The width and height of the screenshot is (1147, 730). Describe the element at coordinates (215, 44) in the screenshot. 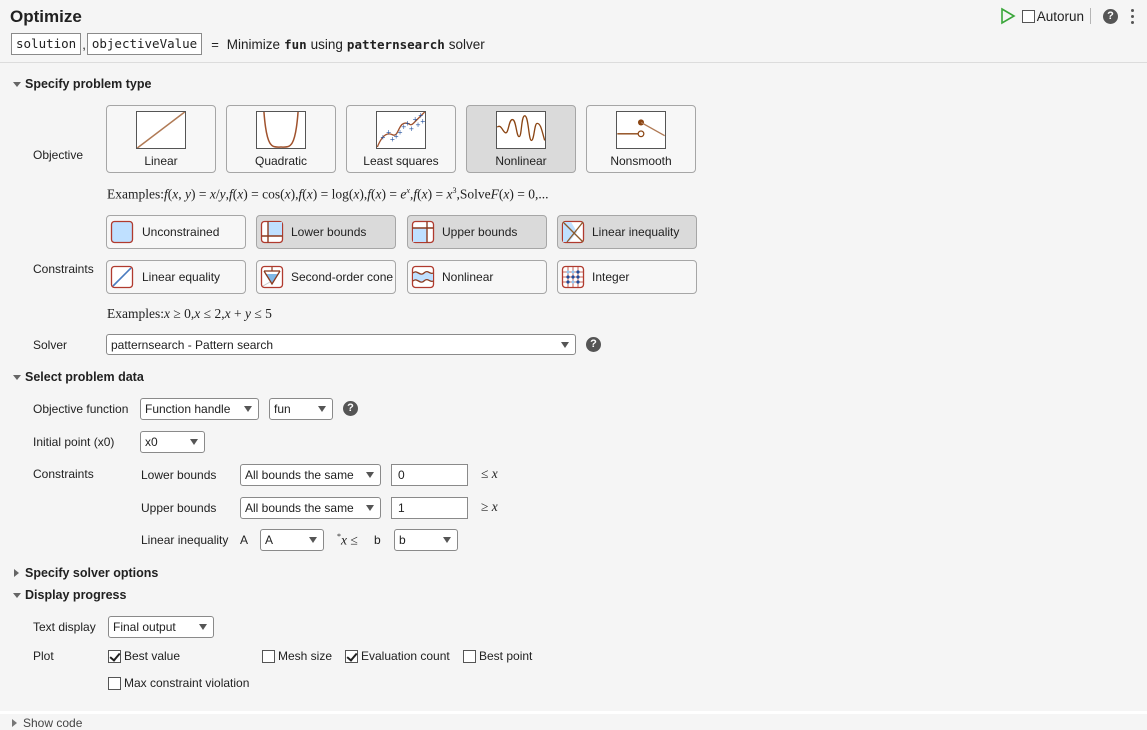

I see `equals-sign: =` at that location.